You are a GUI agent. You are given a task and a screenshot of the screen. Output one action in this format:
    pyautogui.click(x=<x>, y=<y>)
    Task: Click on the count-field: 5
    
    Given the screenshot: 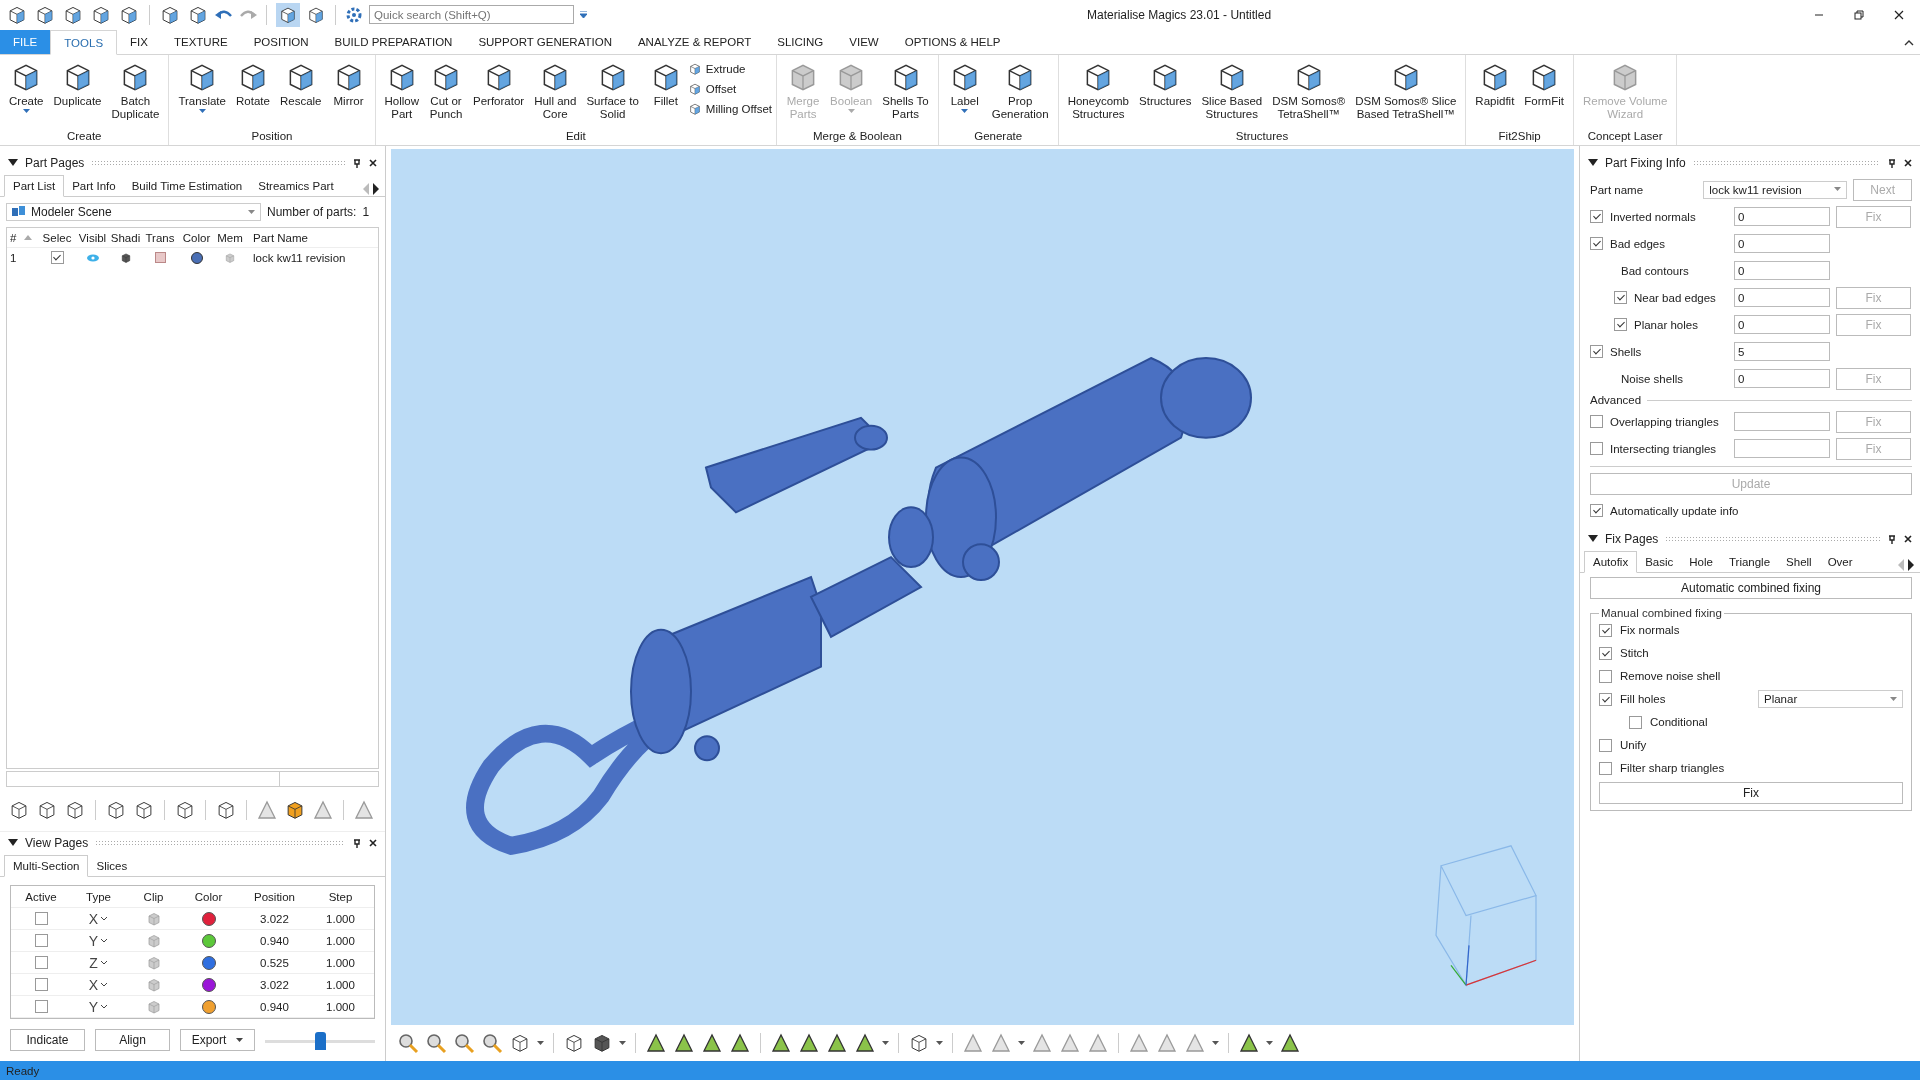 What is the action you would take?
    pyautogui.click(x=1782, y=351)
    